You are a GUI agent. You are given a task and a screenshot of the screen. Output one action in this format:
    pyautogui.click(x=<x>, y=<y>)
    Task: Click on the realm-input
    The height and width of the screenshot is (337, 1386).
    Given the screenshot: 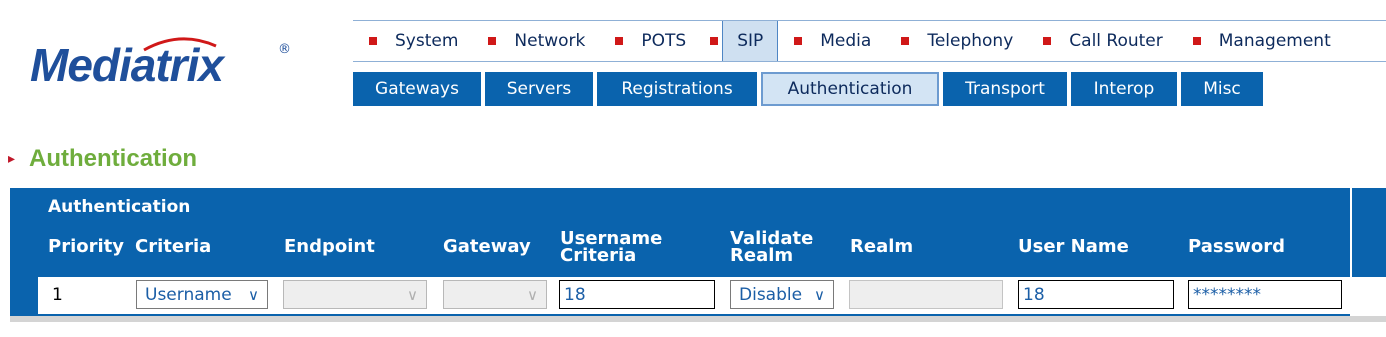 What is the action you would take?
    pyautogui.click(x=926, y=294)
    